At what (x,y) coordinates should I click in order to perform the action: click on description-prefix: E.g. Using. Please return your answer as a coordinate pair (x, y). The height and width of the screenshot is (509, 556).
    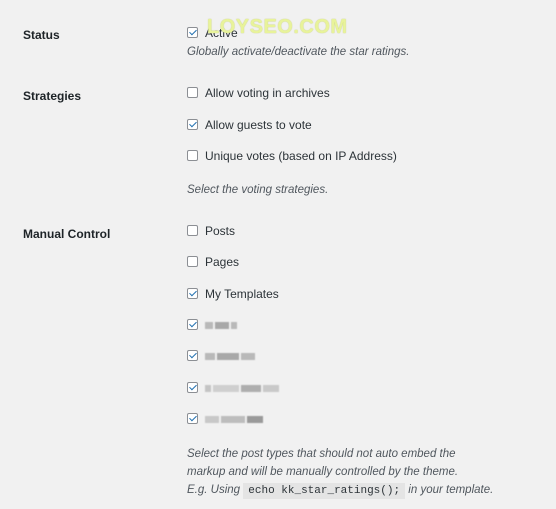
    Looking at the image, I should click on (214, 490).